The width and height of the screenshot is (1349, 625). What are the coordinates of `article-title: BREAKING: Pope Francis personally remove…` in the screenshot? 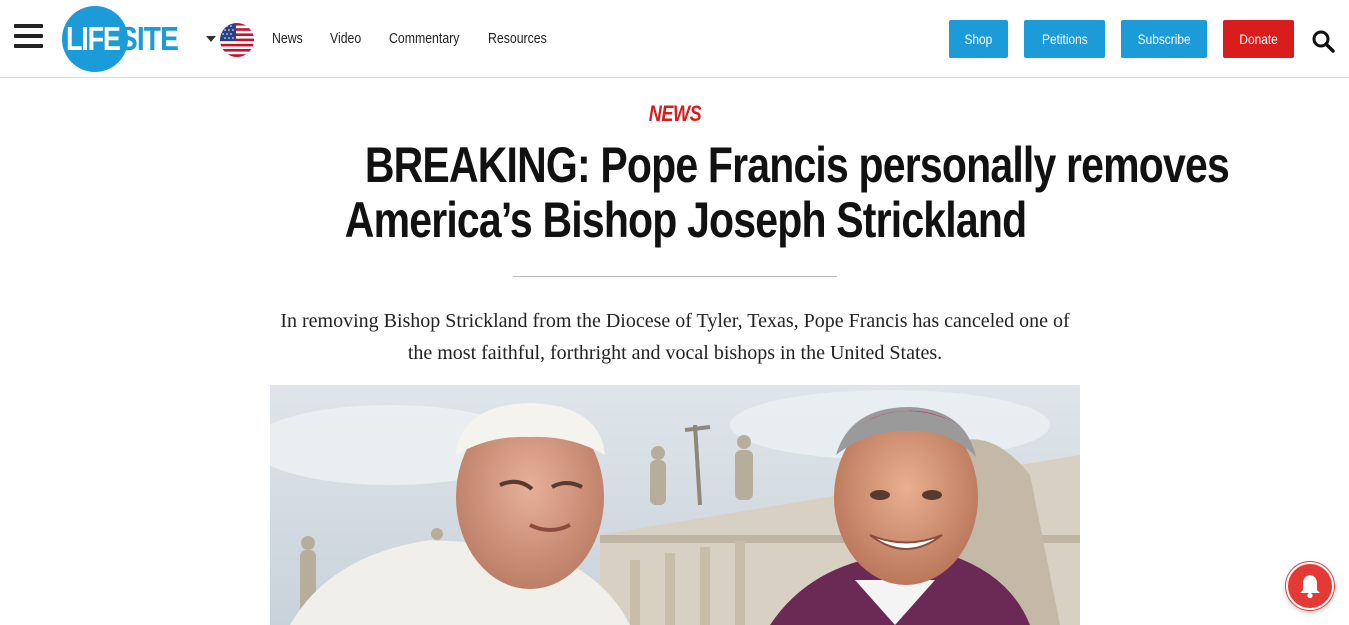 It's located at (750, 193).